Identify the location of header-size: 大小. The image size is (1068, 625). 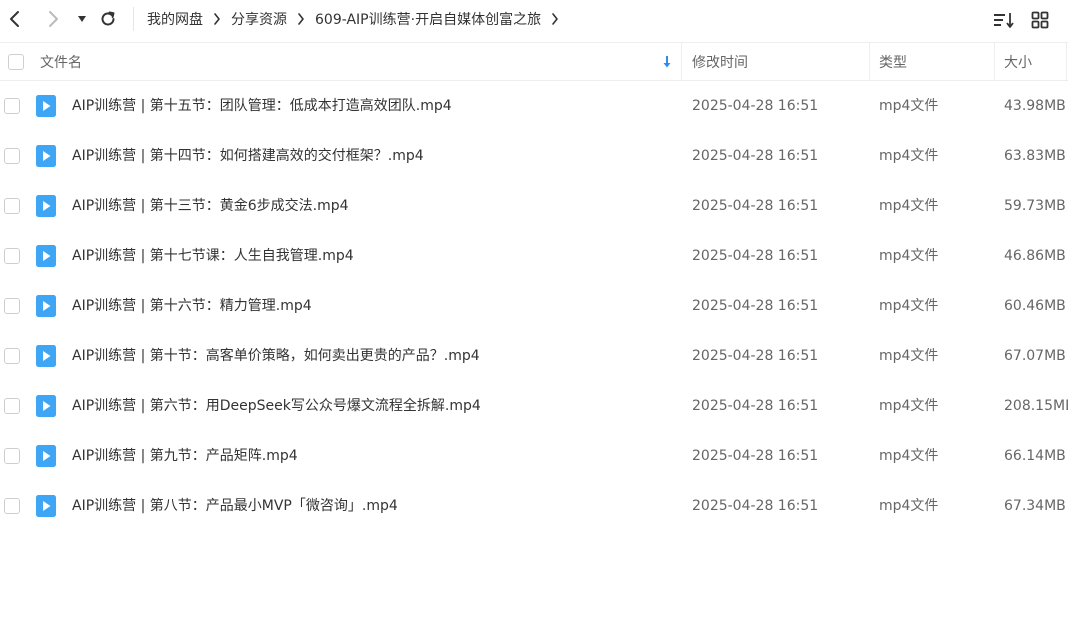
(1018, 61).